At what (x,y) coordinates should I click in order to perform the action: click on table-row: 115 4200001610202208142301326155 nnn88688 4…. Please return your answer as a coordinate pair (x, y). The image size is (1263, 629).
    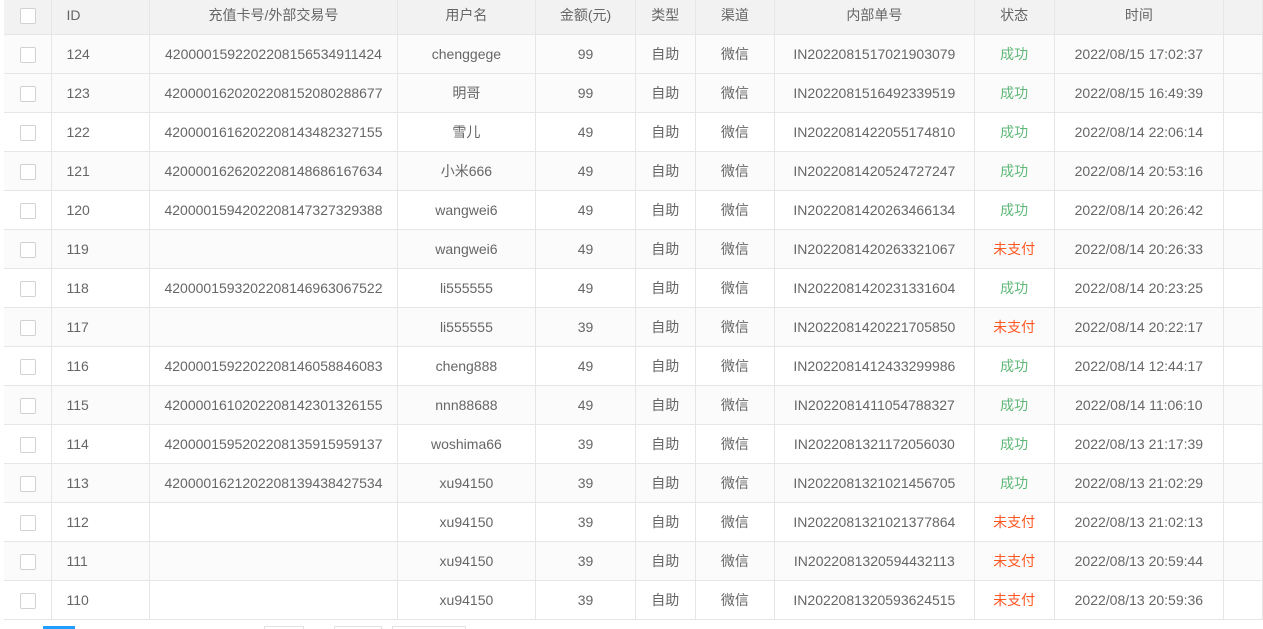
    Looking at the image, I should click on (633, 405).